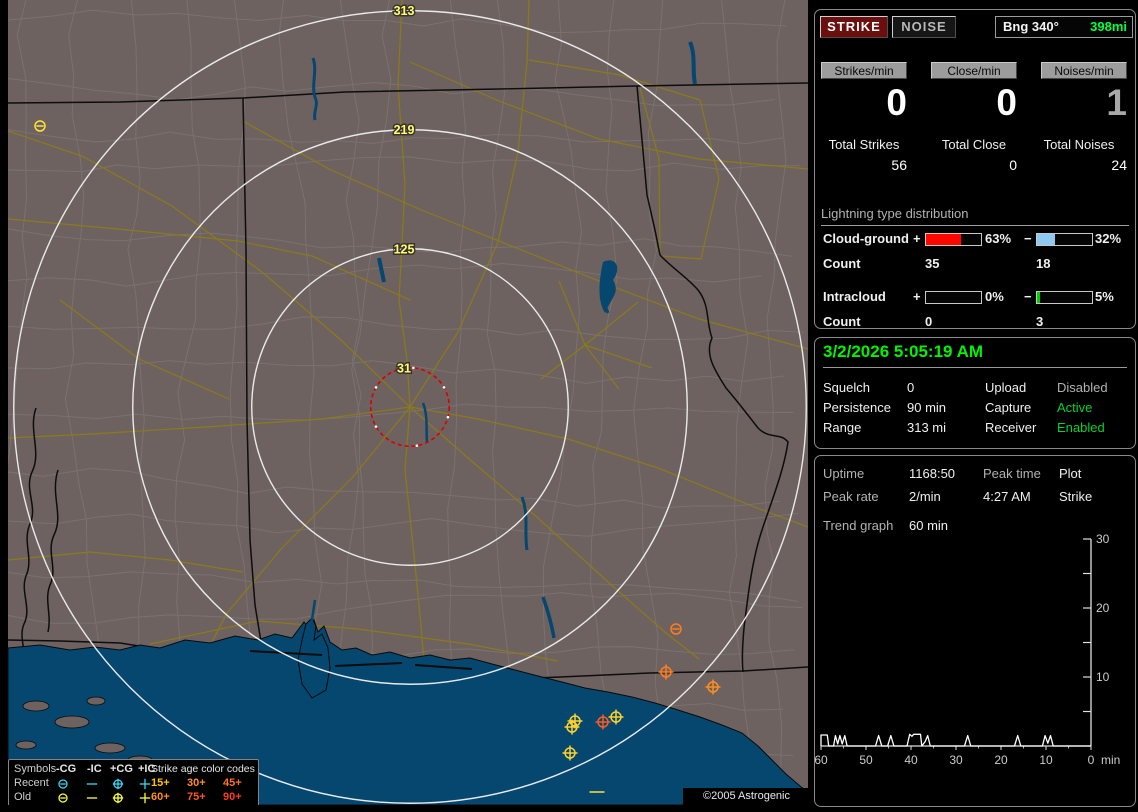 The width and height of the screenshot is (1138, 812). What do you see at coordinates (864, 70) in the screenshot?
I see `strikes-per-min-chip: Strikes/min` at bounding box center [864, 70].